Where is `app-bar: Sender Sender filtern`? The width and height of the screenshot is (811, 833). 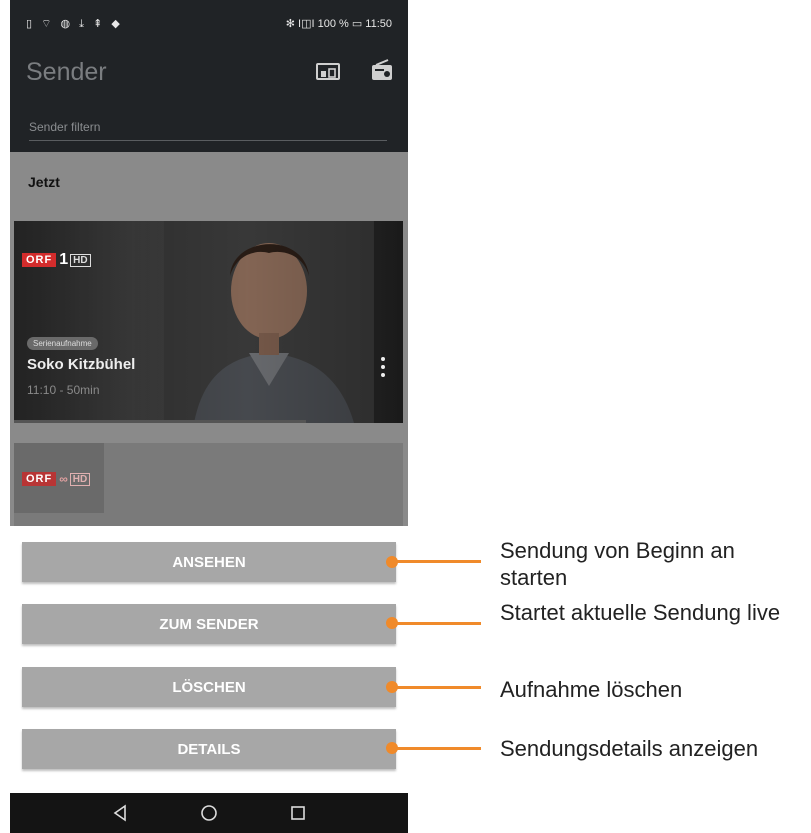 app-bar: Sender Sender filtern is located at coordinates (209, 99).